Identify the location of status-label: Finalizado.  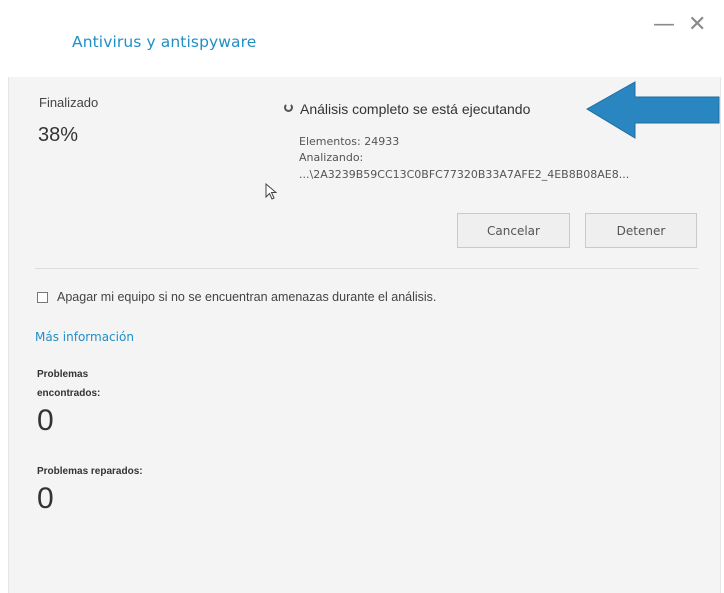
(69, 102).